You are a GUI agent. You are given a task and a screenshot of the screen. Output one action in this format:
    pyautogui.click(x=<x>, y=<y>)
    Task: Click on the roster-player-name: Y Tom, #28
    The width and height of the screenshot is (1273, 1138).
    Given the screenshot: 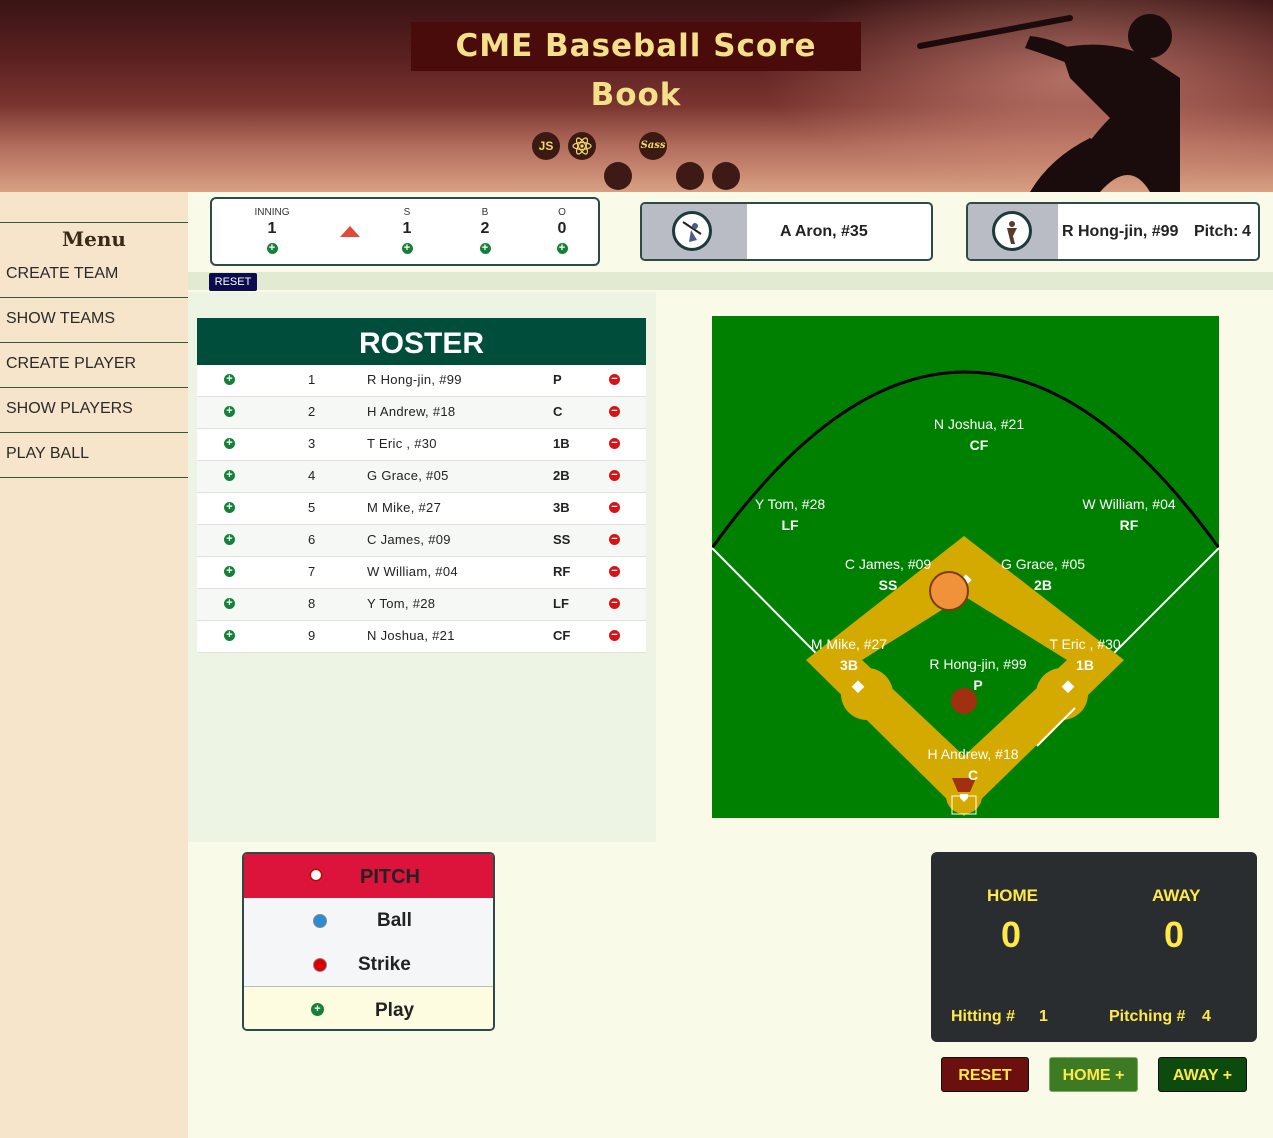 What is the action you would take?
    pyautogui.click(x=401, y=603)
    